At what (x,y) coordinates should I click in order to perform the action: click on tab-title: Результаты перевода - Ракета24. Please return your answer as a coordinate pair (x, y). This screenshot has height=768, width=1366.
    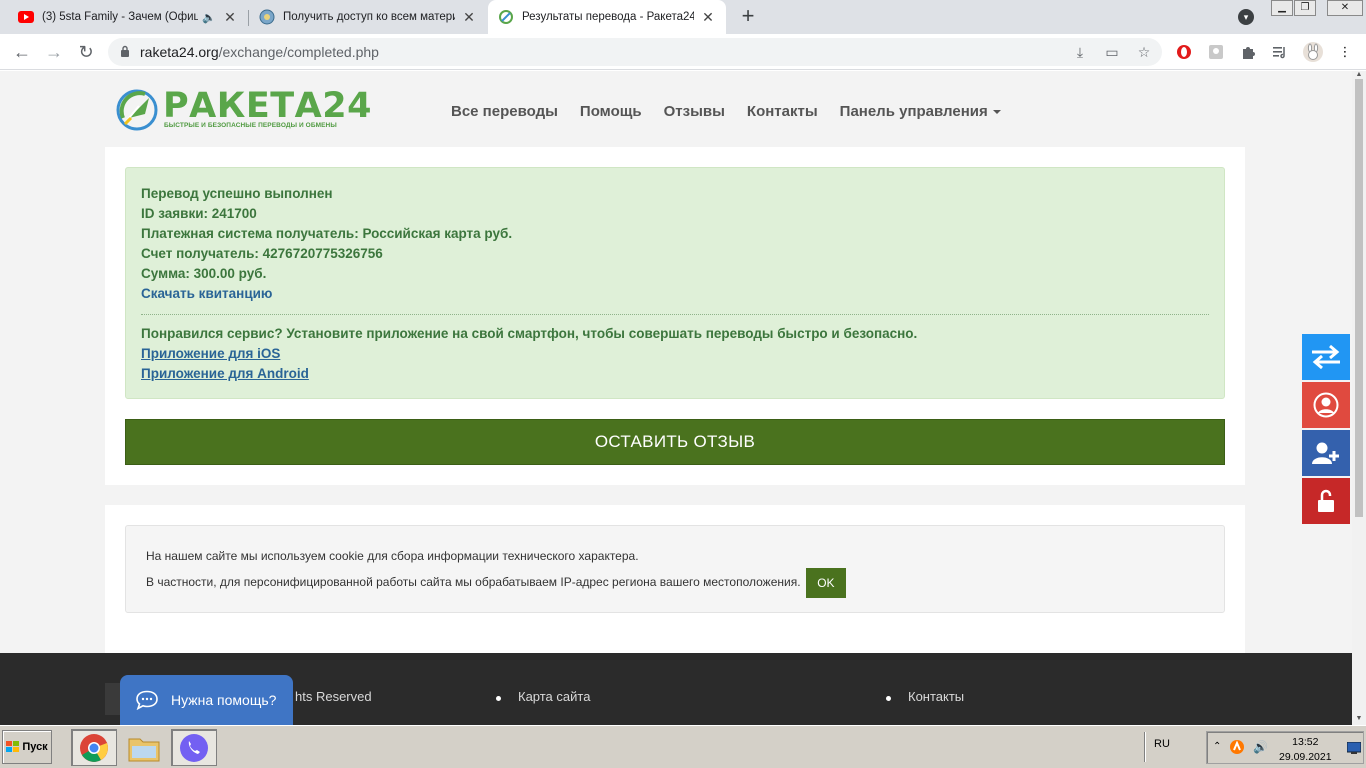
    Looking at the image, I should click on (608, 17).